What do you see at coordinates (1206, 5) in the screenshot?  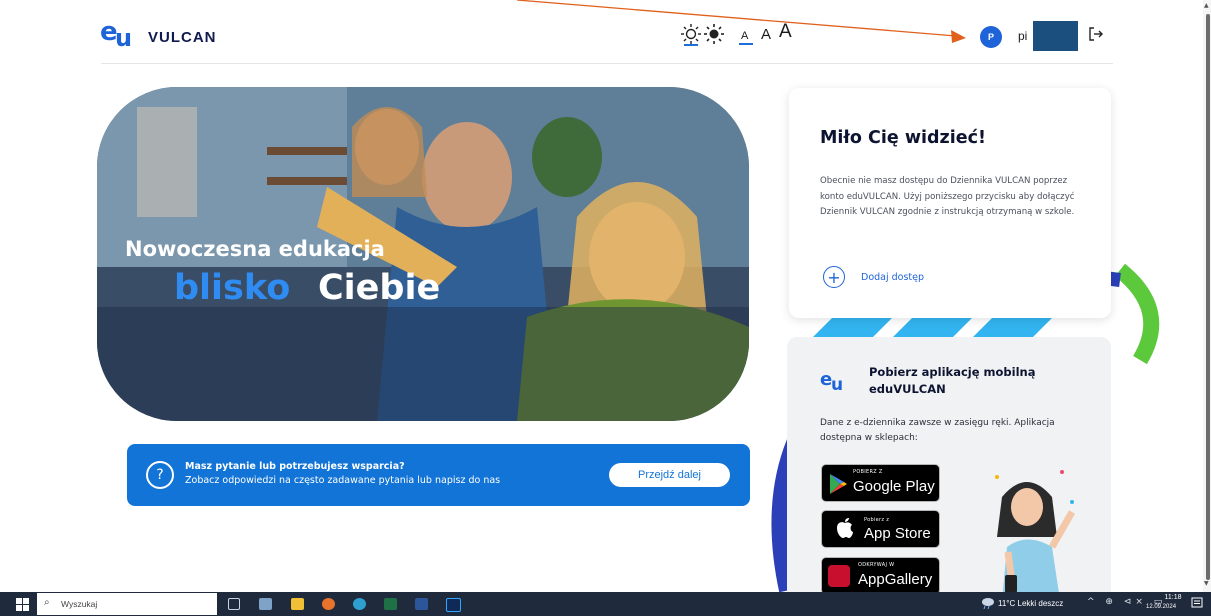 I see `scroll-up-icon: ▲` at bounding box center [1206, 5].